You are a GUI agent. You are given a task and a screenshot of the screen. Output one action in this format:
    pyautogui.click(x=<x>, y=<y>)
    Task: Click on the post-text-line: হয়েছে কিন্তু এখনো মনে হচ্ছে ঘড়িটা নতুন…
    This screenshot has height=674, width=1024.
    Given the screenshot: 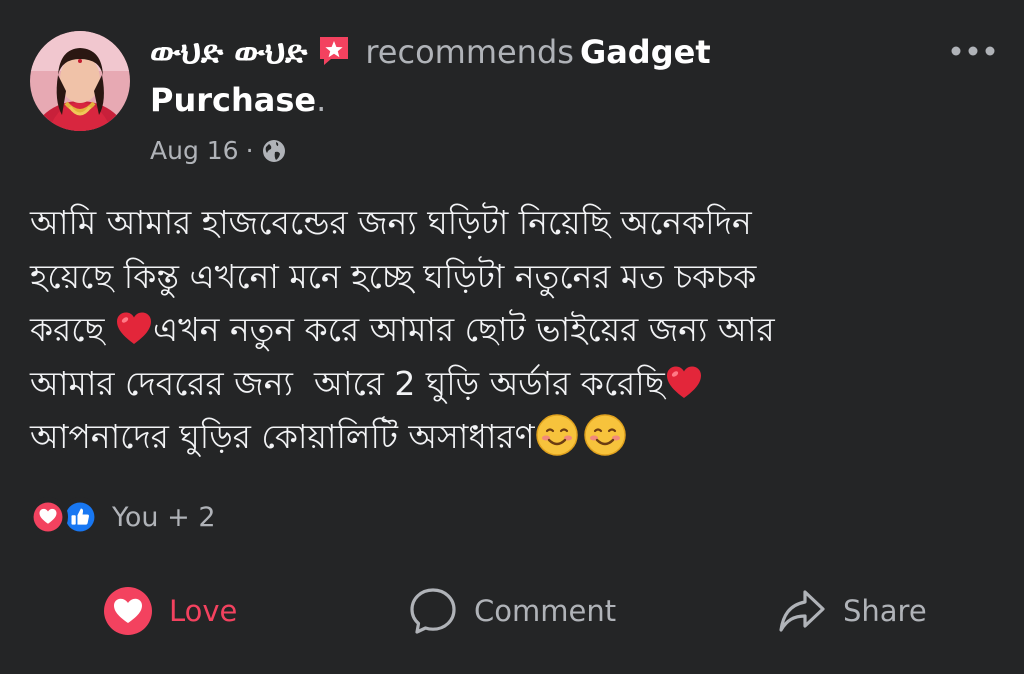 What is the action you would take?
    pyautogui.click(x=393, y=276)
    